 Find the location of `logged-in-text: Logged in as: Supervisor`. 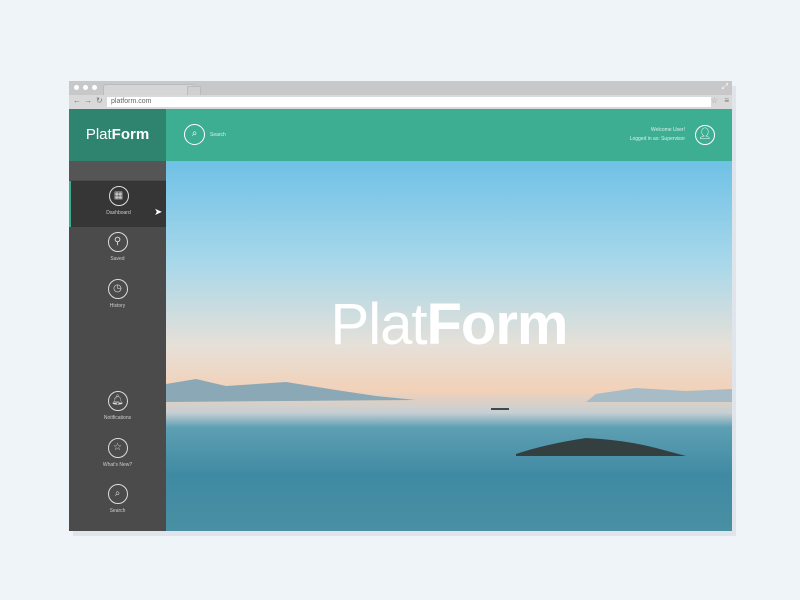

logged-in-text: Logged in as: Supervisor is located at coordinates (657, 139).